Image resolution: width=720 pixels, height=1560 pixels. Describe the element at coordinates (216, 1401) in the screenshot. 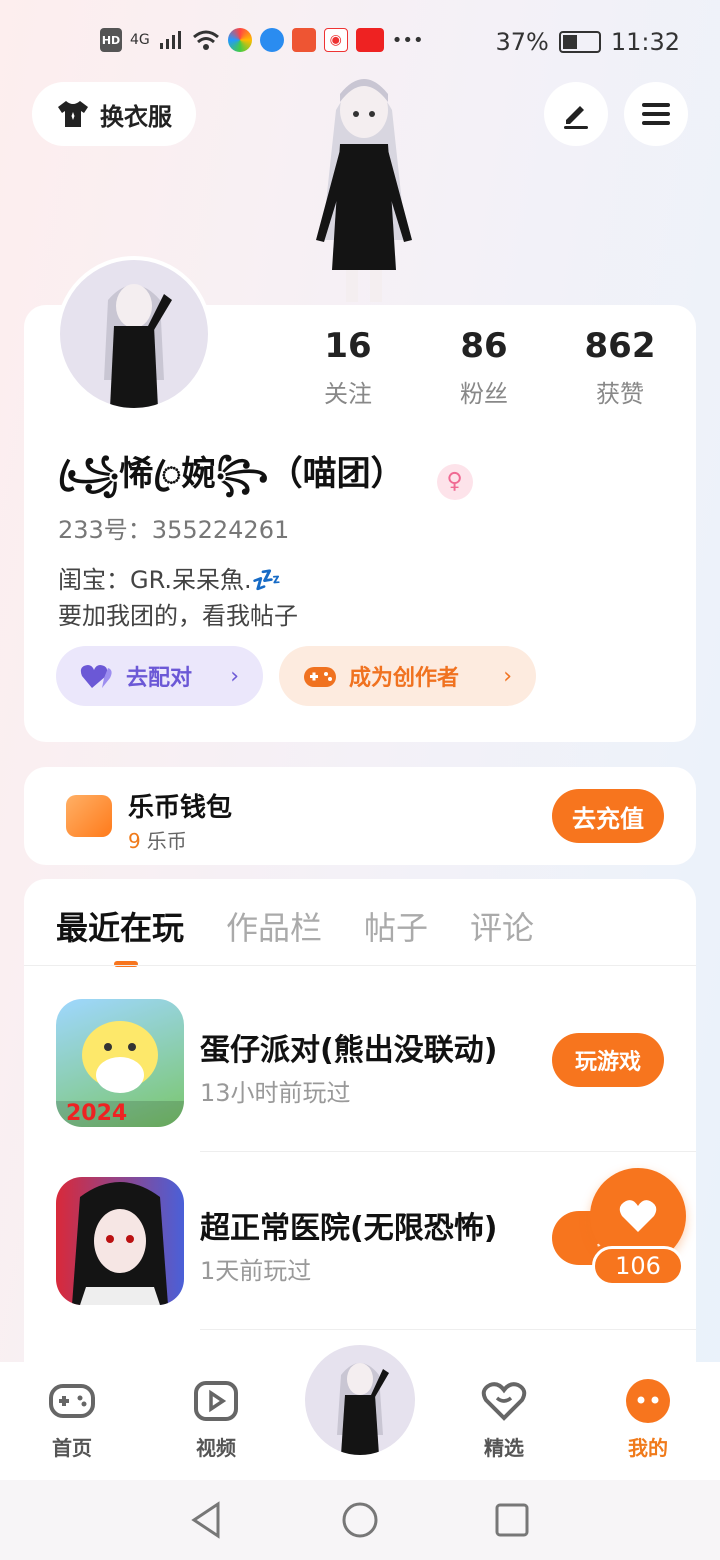

I see `video-play-icon` at that location.